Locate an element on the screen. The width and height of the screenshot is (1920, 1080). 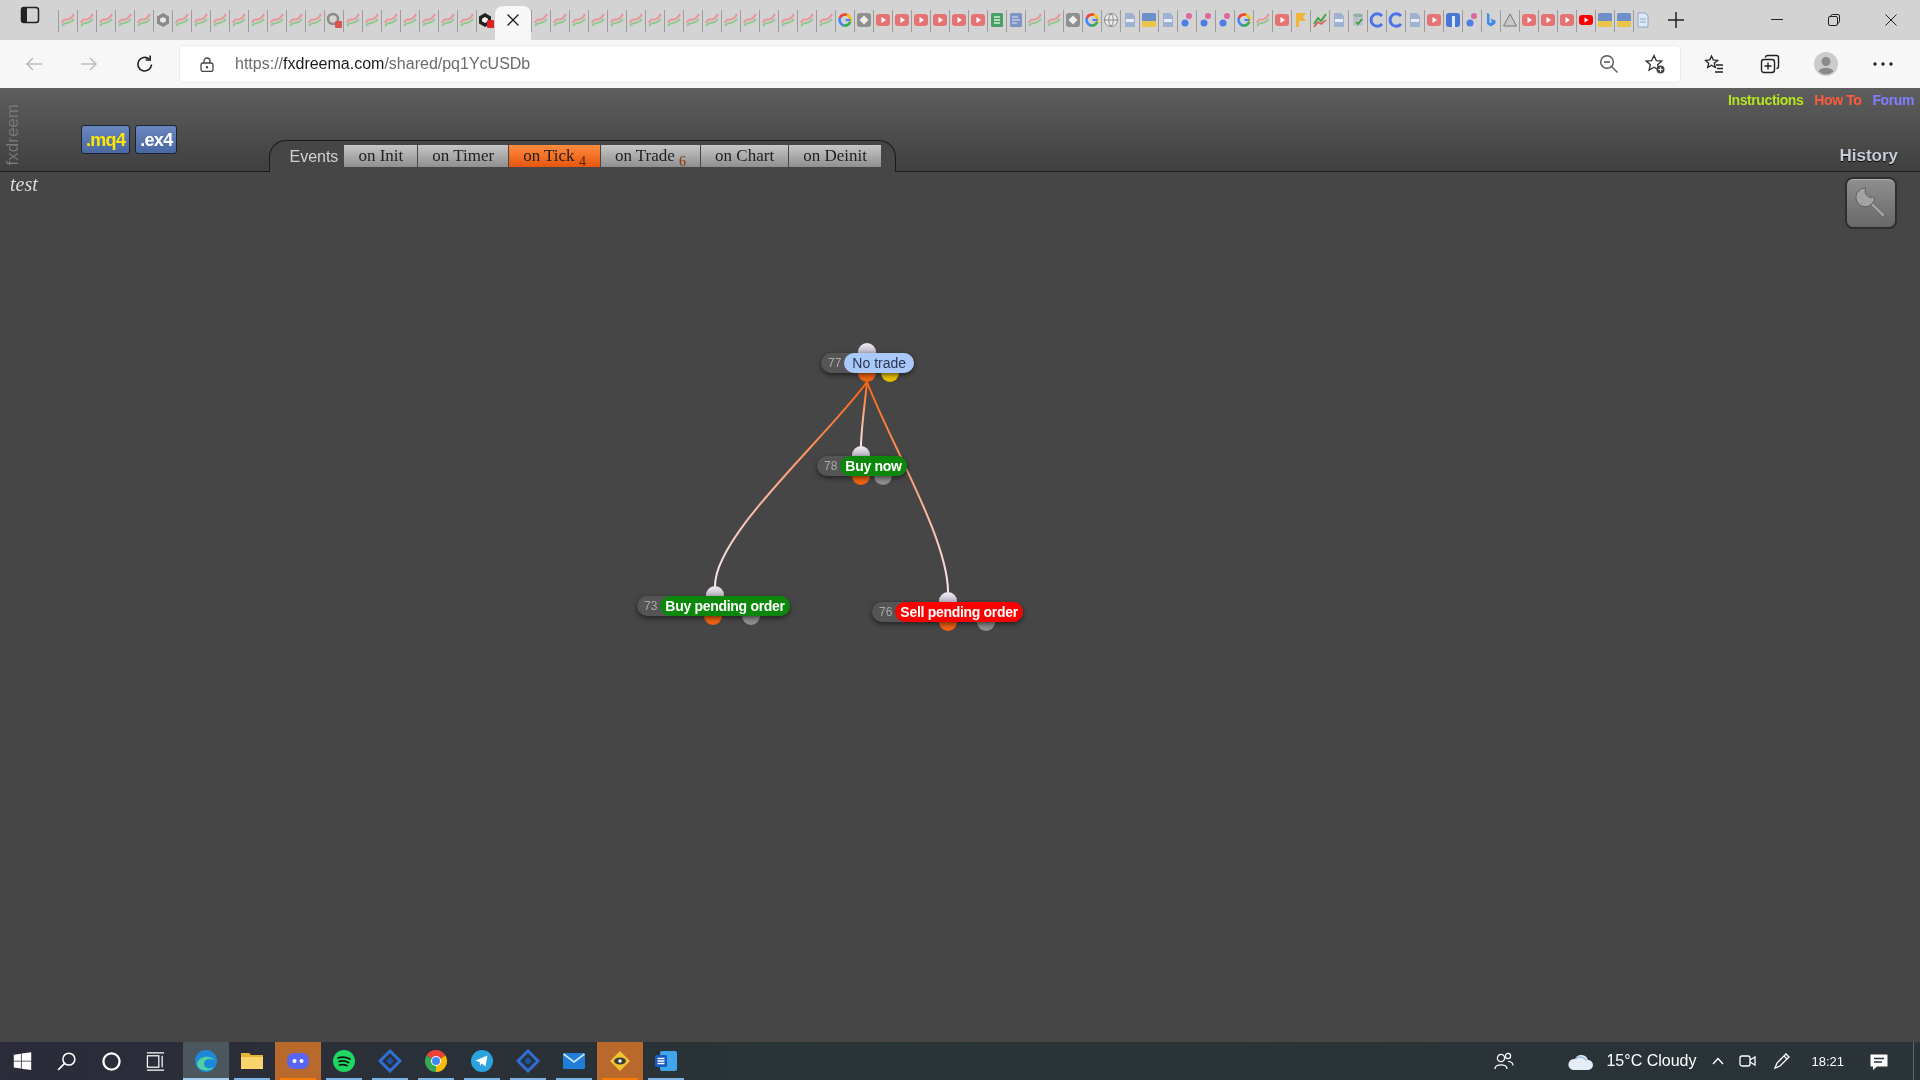
sidebar-icon is located at coordinates (30, 15).